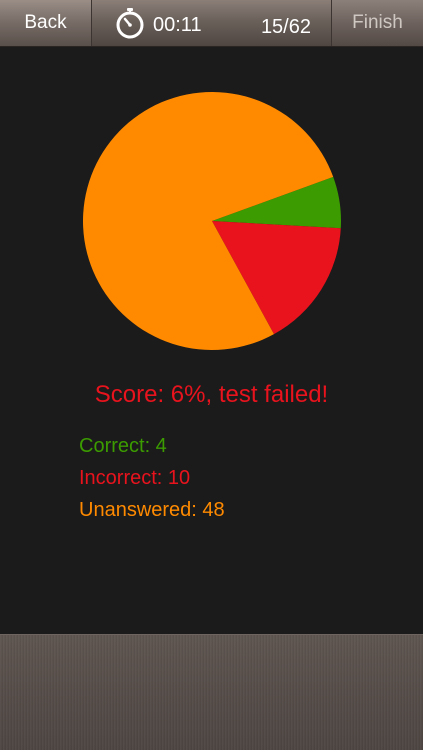 The width and height of the screenshot is (423, 750). I want to click on top-toolbar: Back 00:11 15/62 Finish, so click(211, 23).